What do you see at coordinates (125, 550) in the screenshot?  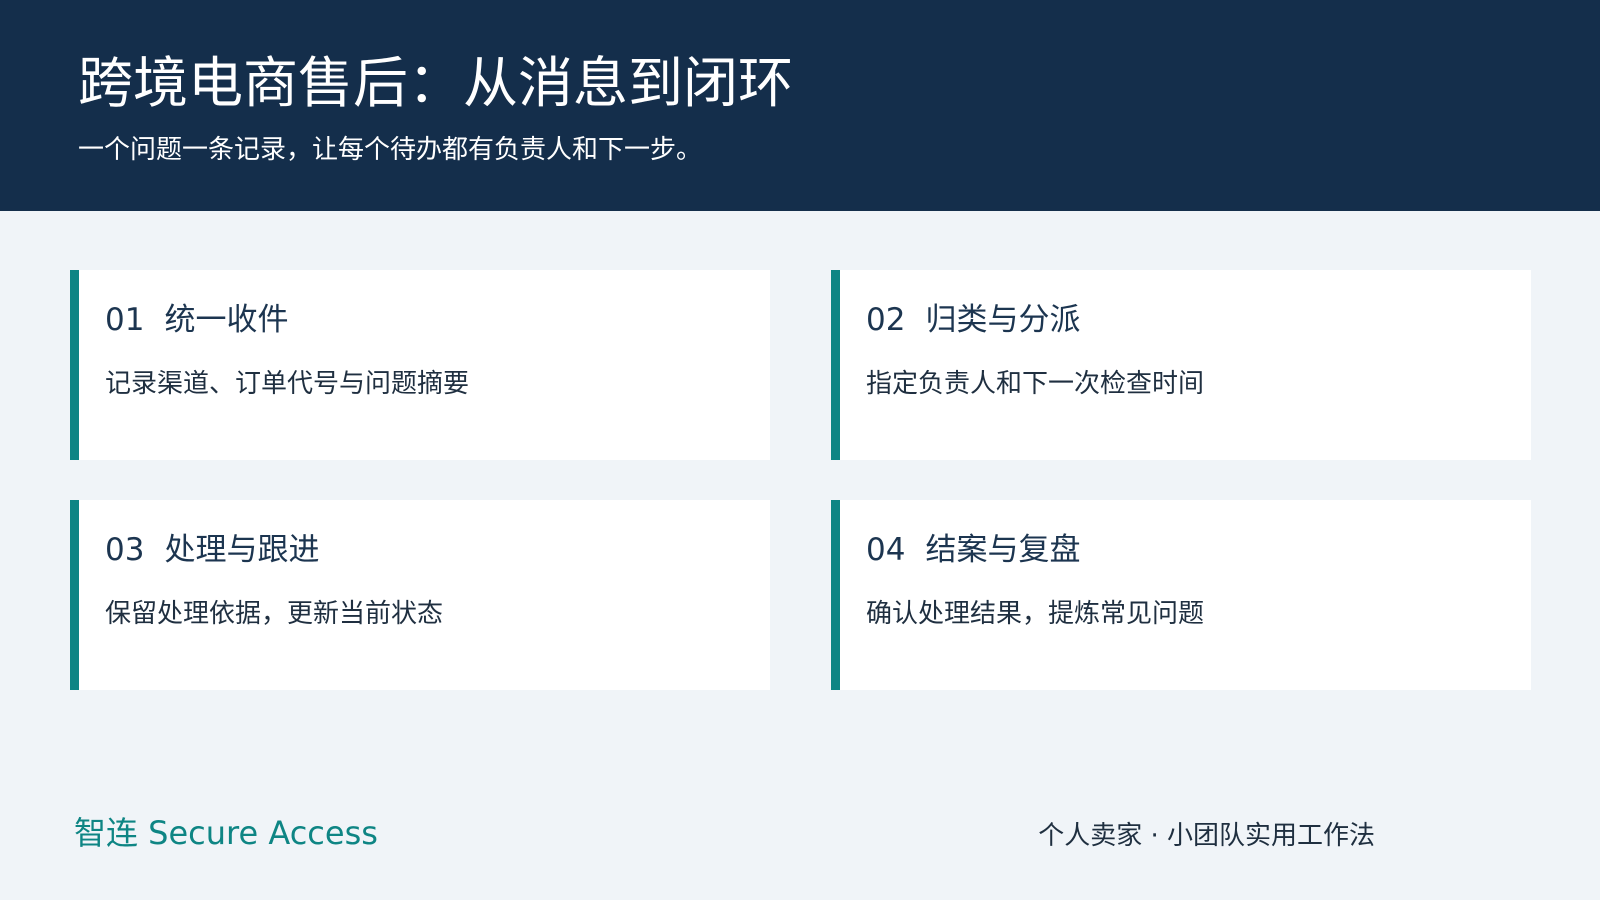 I see `step-number: 03` at bounding box center [125, 550].